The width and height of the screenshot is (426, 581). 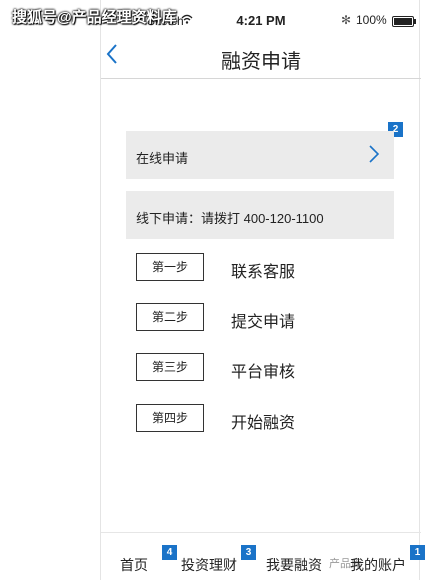 I want to click on online-apply-label: 在线申请, so click(x=162, y=158).